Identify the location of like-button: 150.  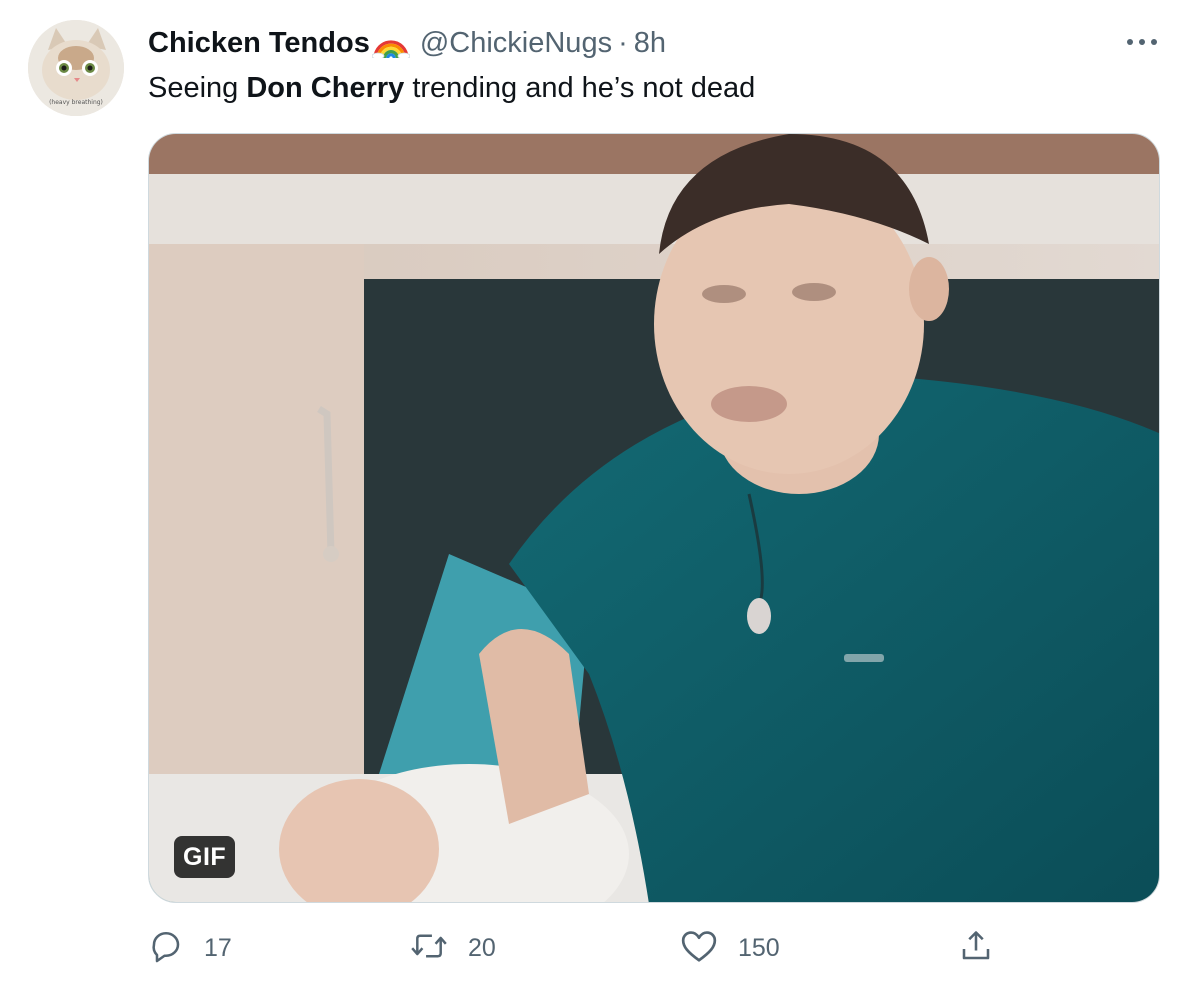
(730, 948).